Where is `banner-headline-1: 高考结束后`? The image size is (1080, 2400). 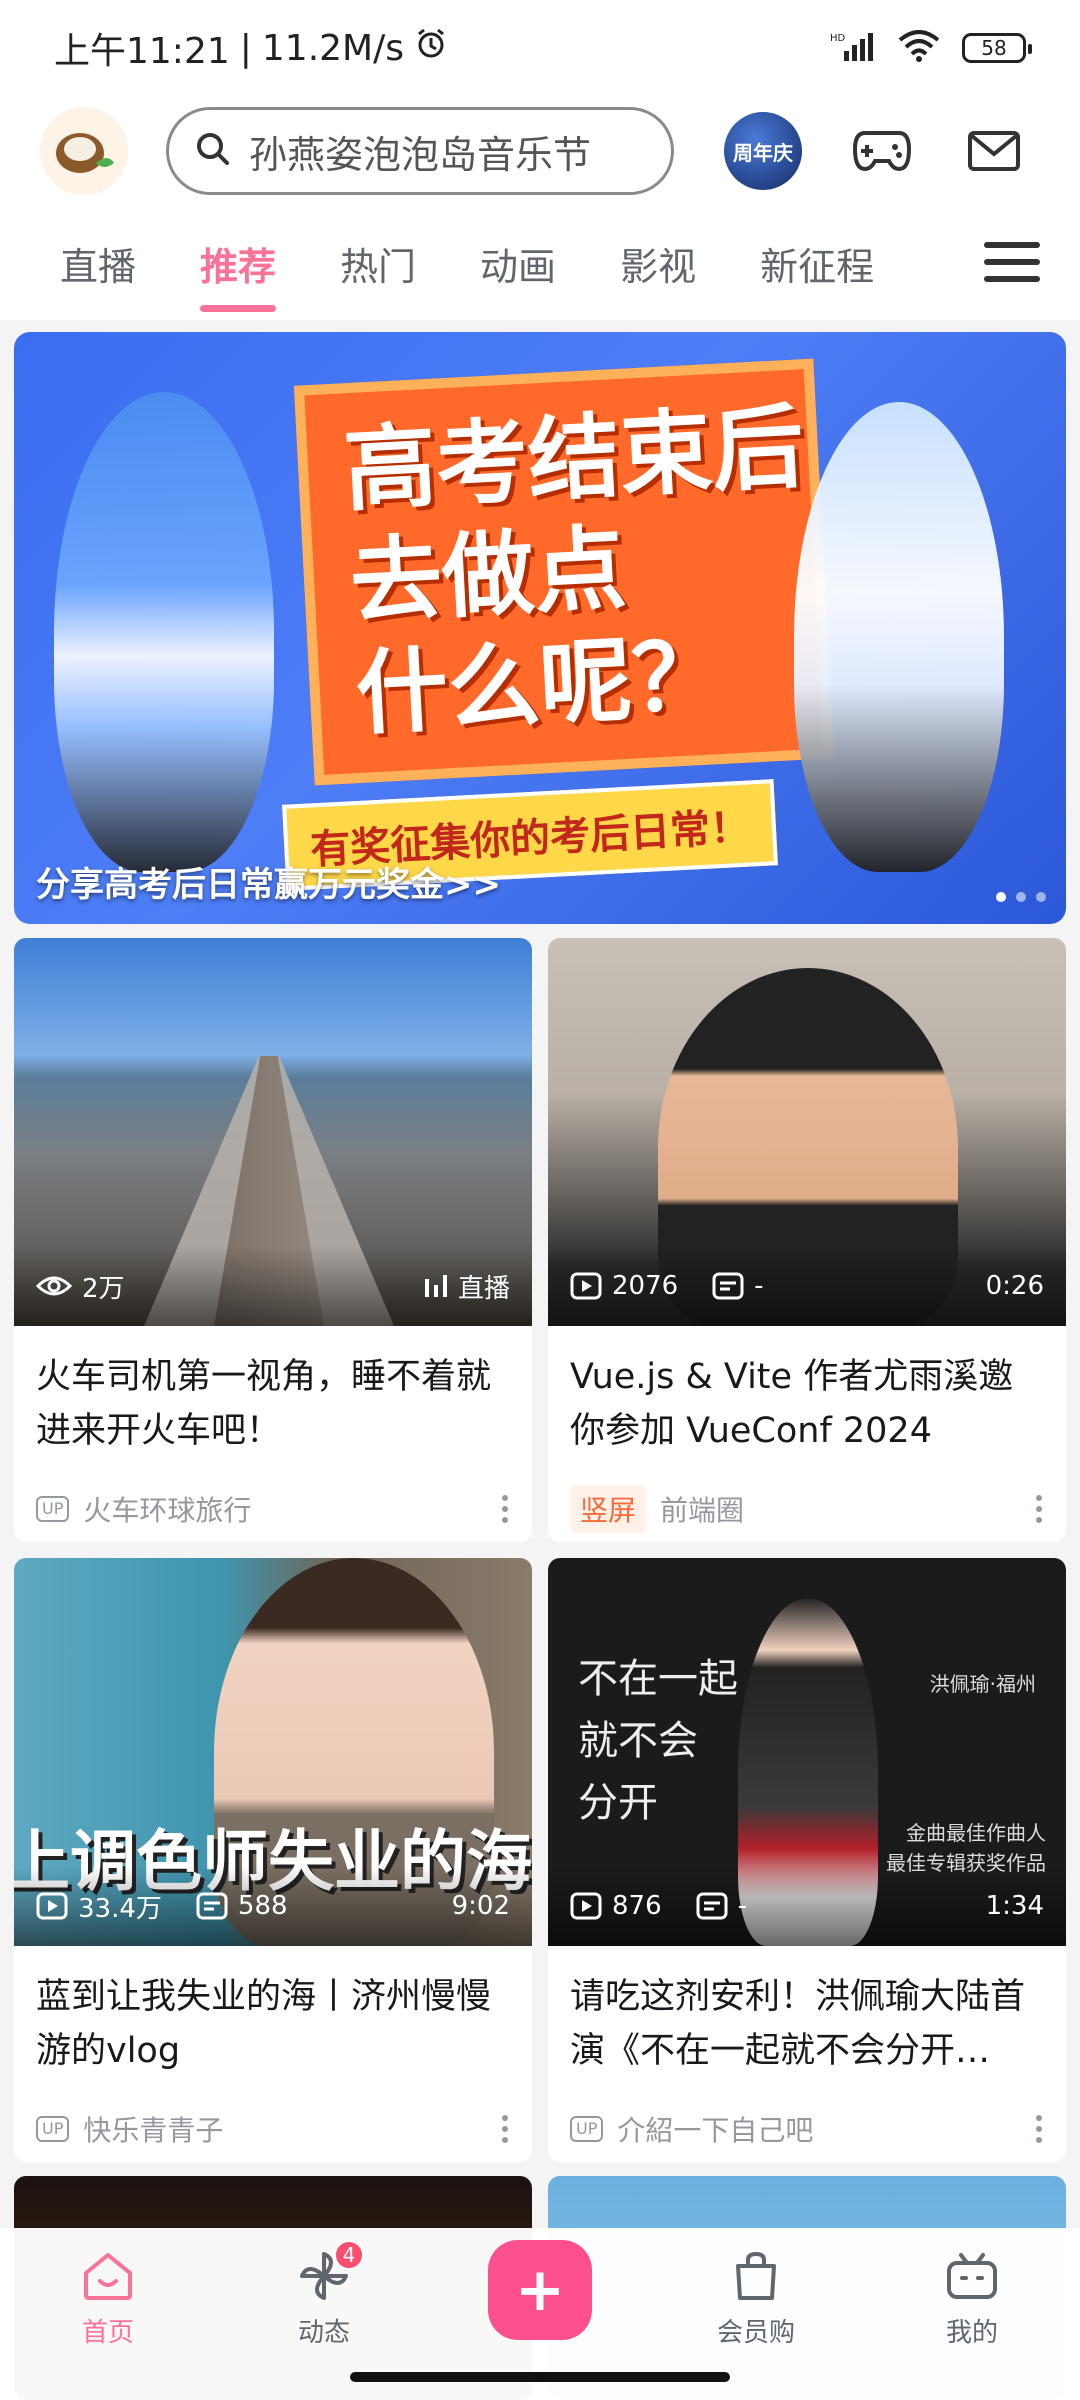
banner-headline-1: 高考结束后 is located at coordinates (574, 459).